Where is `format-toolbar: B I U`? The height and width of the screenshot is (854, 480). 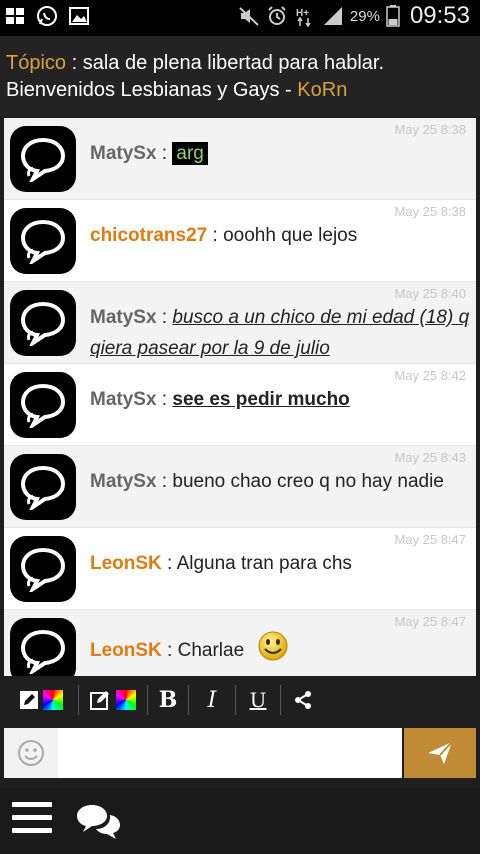
format-toolbar: B I U is located at coordinates (240, 700).